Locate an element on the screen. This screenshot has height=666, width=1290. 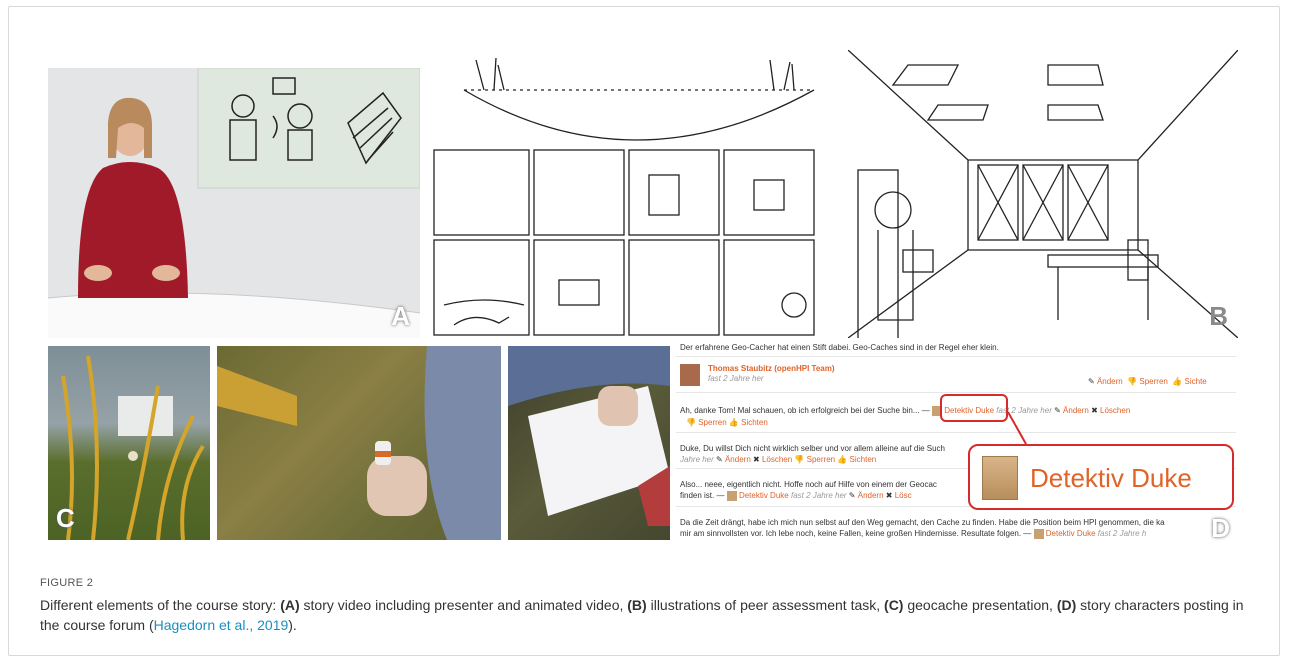
panel-b-house-illustration is located at coordinates (634, 194).